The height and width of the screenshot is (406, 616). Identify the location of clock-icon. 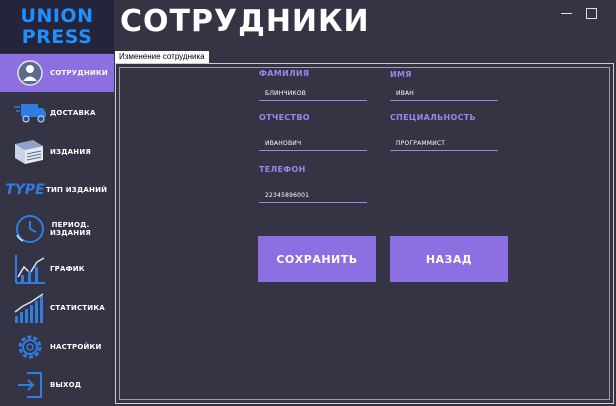
(30, 229).